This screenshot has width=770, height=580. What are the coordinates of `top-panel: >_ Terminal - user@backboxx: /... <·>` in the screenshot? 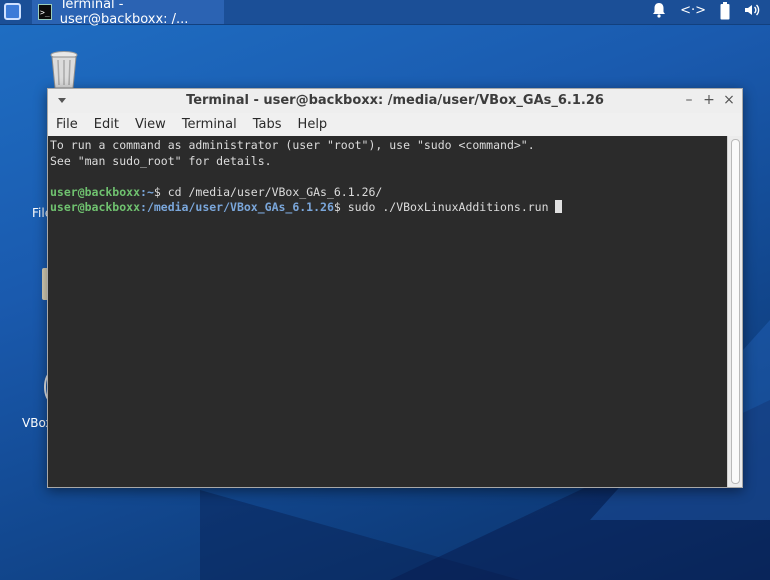 It's located at (385, 13).